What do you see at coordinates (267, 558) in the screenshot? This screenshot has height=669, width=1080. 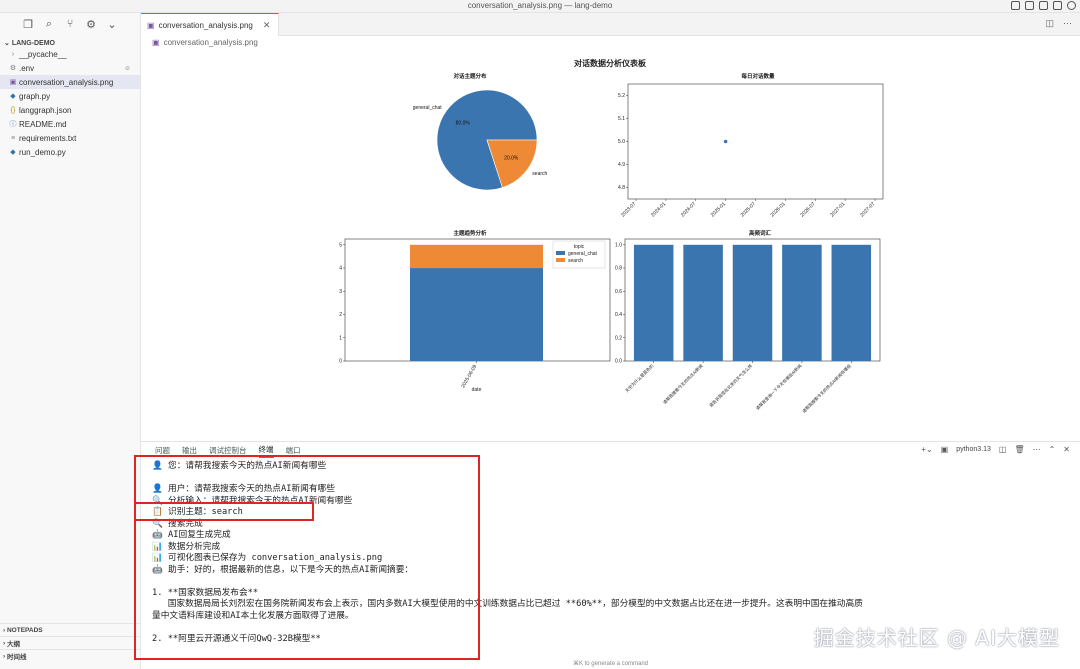 I see `terminal-line: 📊 可视化图表已保存为 conversation_analysis.png` at bounding box center [267, 558].